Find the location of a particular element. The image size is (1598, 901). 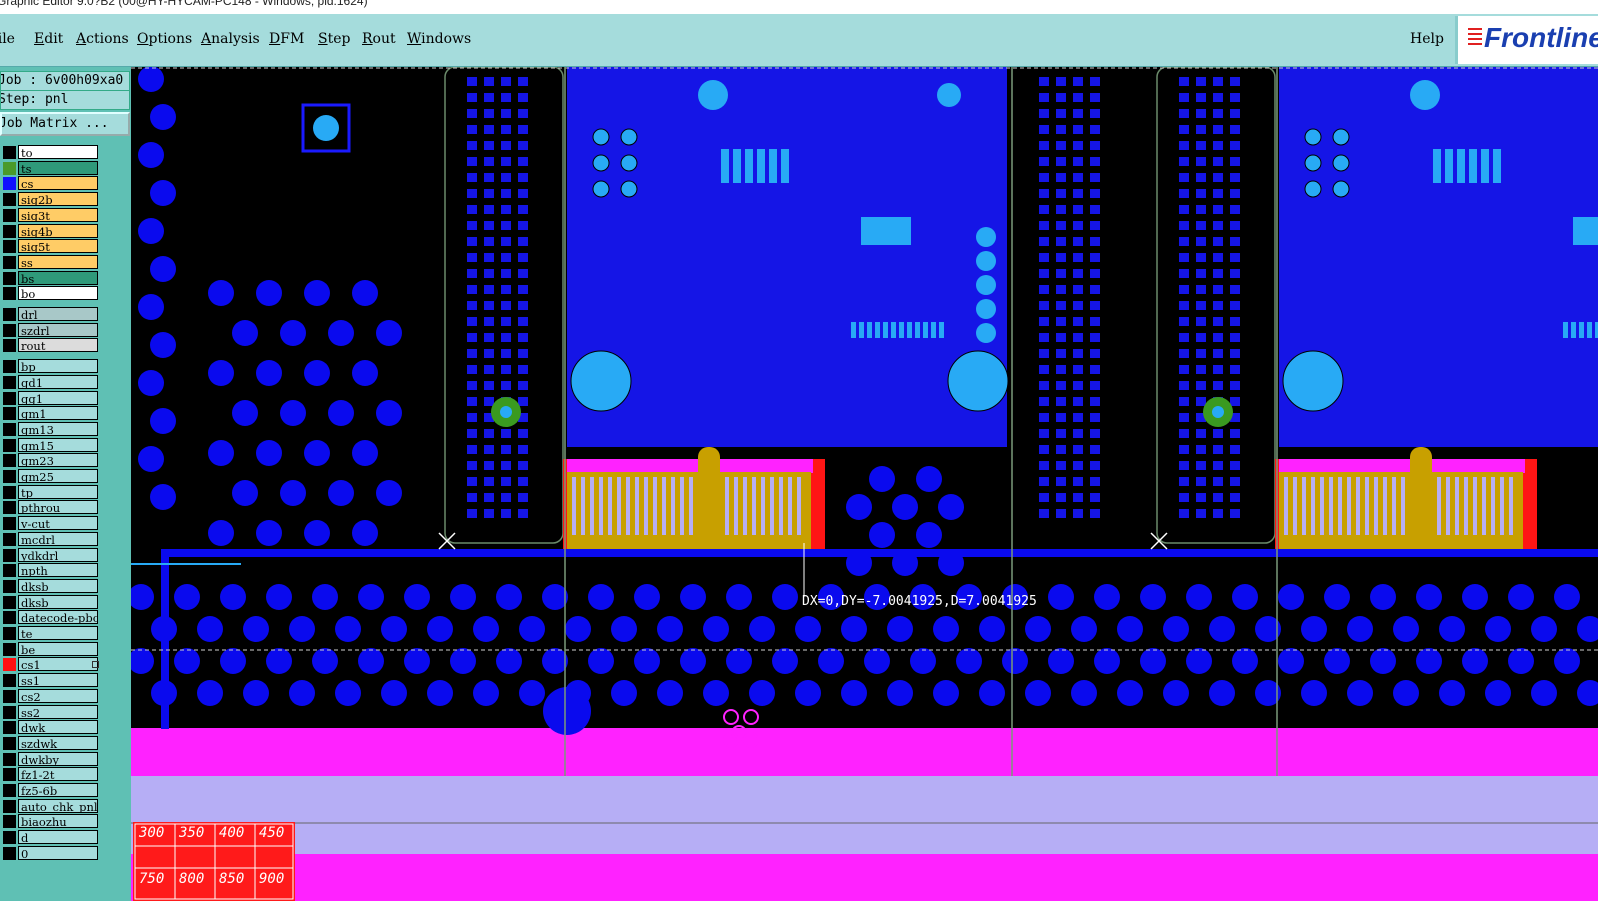

layer-row: ydkdrl is located at coordinates (65, 555).